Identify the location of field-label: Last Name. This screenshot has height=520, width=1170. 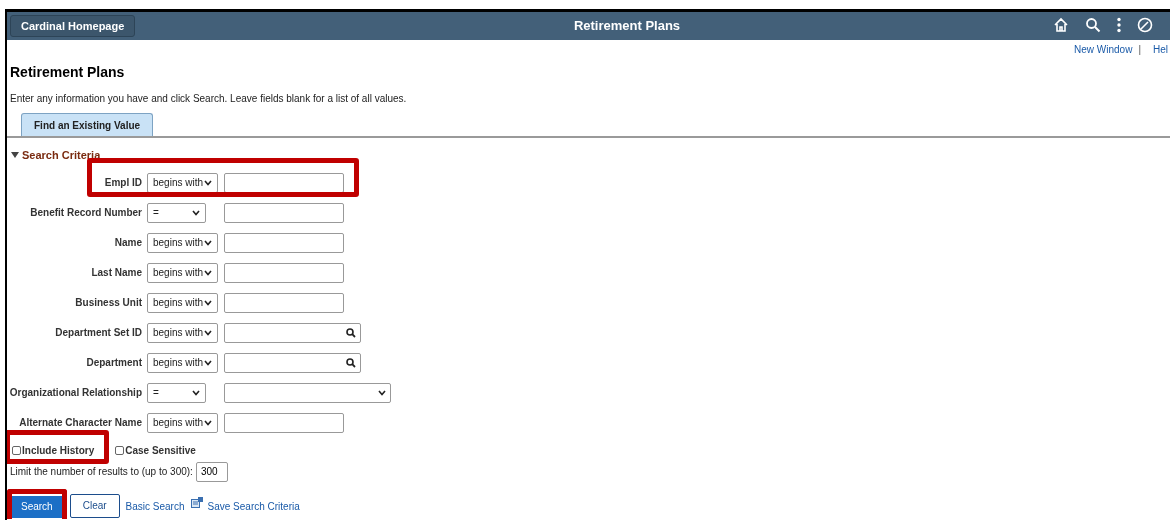
(116, 273).